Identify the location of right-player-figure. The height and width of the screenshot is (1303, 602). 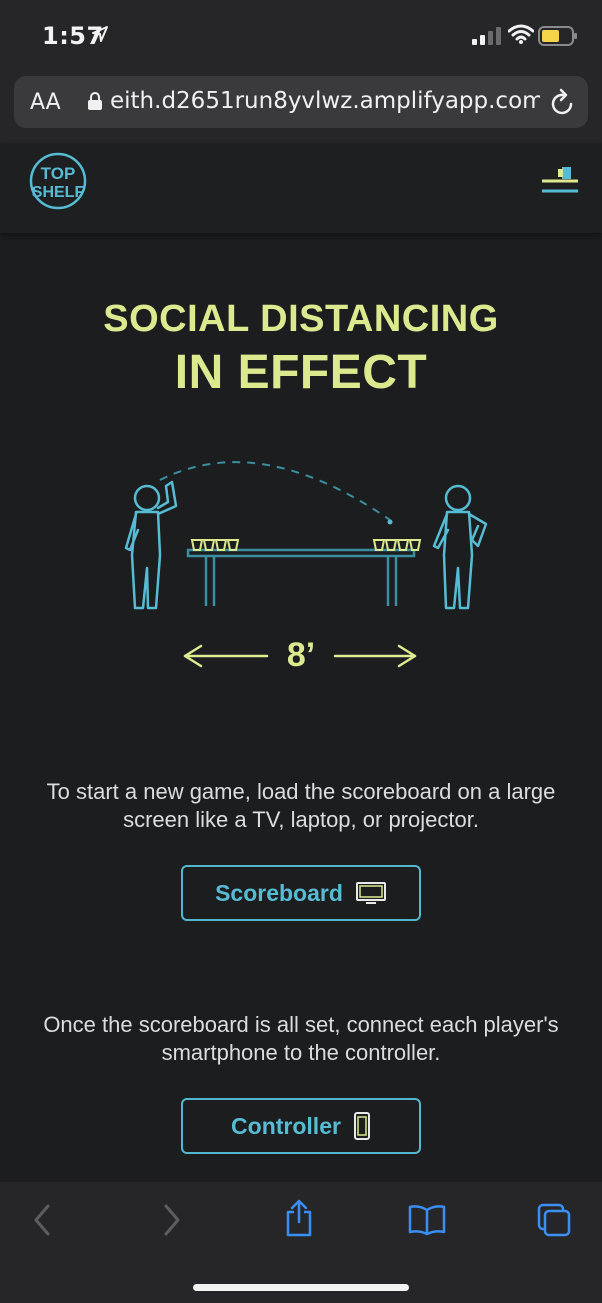
(460, 547).